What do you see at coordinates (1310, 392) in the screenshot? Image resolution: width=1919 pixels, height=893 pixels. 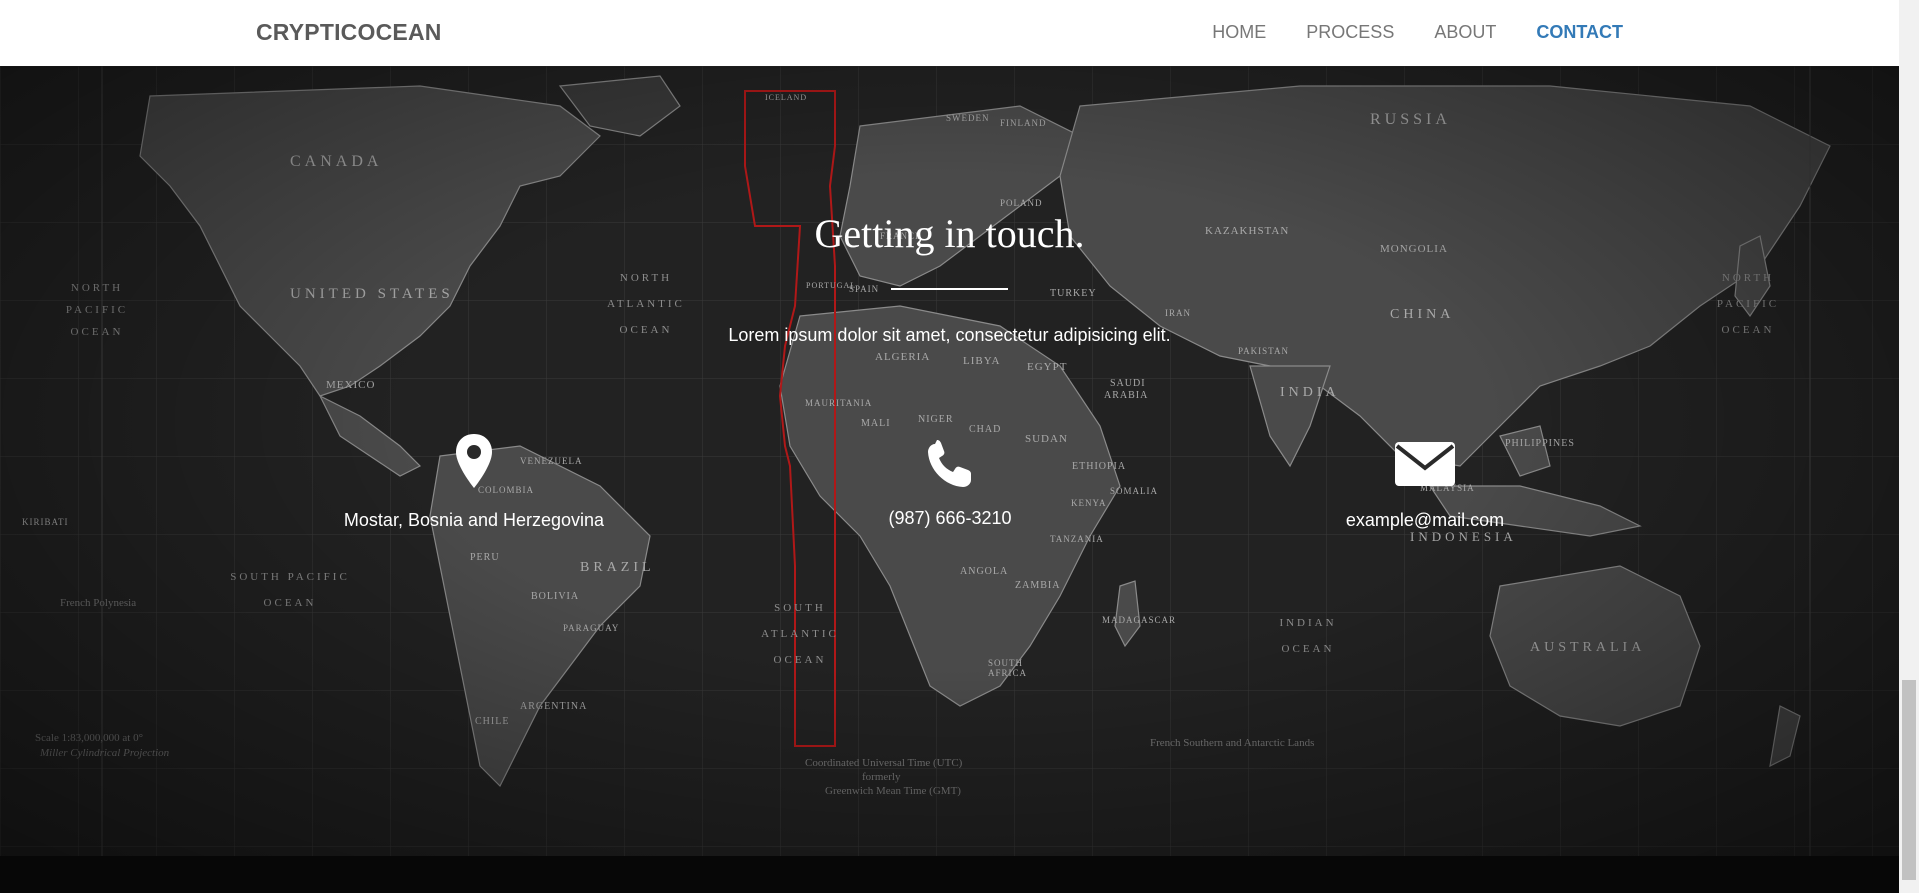 I see `svg-text: INDIA` at bounding box center [1310, 392].